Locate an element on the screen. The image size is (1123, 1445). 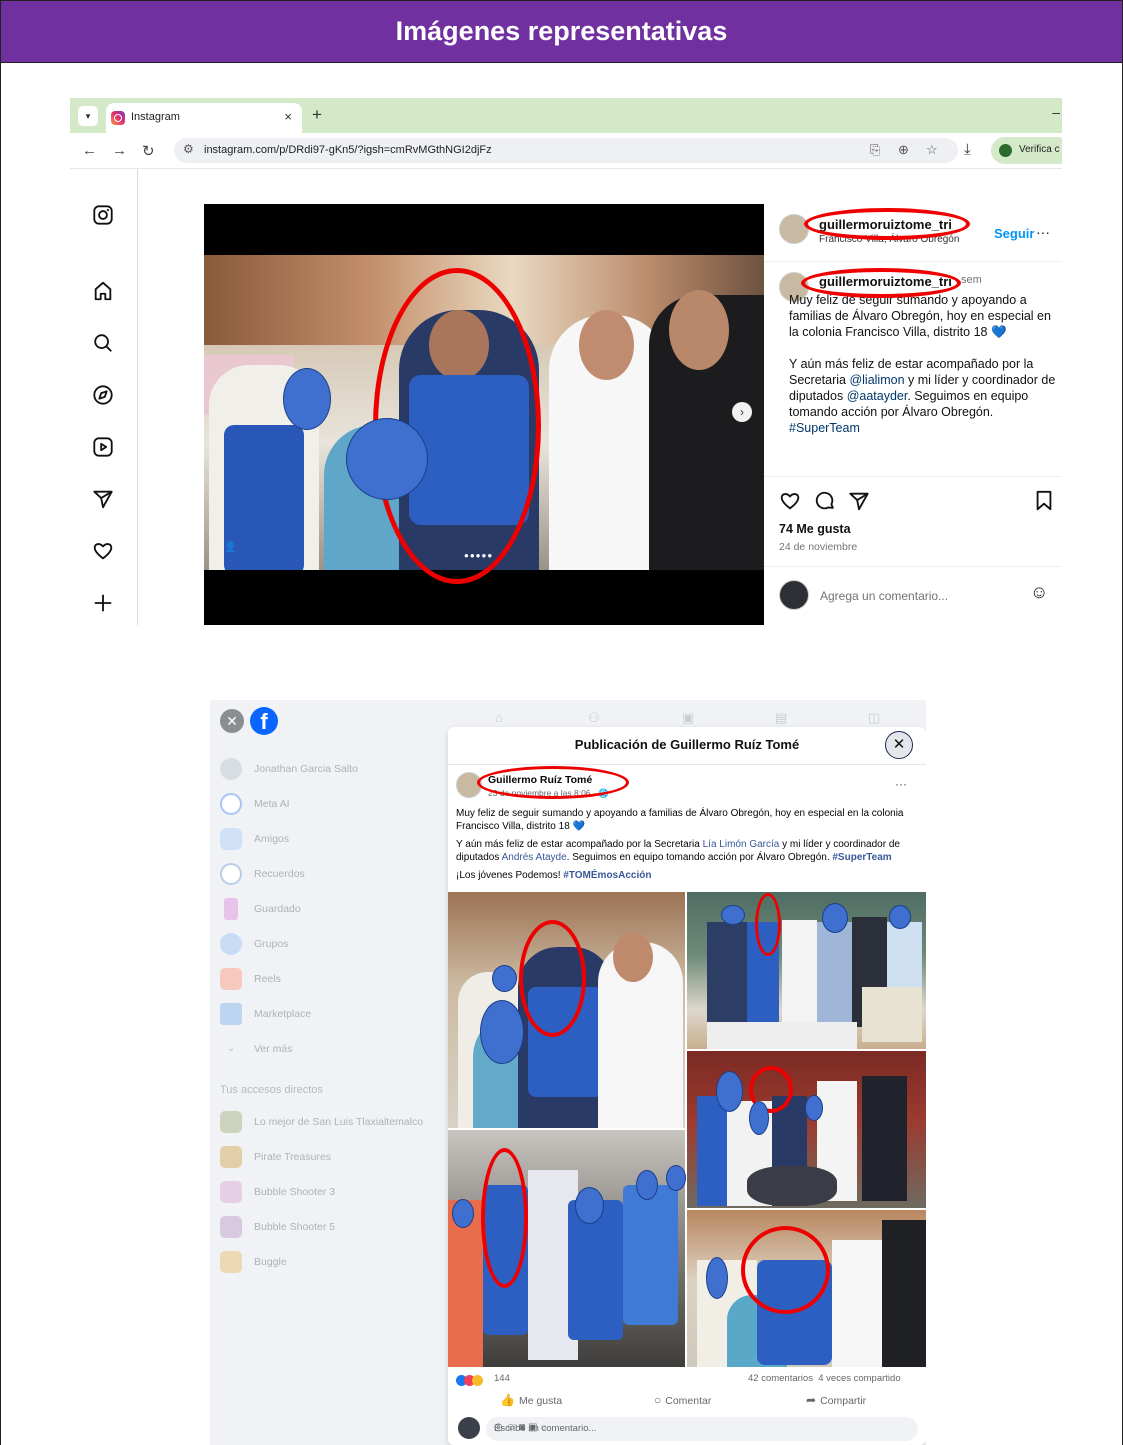
sidebar-item-profile: Jonathan Garcia Salto is located at coordinates (289, 769).